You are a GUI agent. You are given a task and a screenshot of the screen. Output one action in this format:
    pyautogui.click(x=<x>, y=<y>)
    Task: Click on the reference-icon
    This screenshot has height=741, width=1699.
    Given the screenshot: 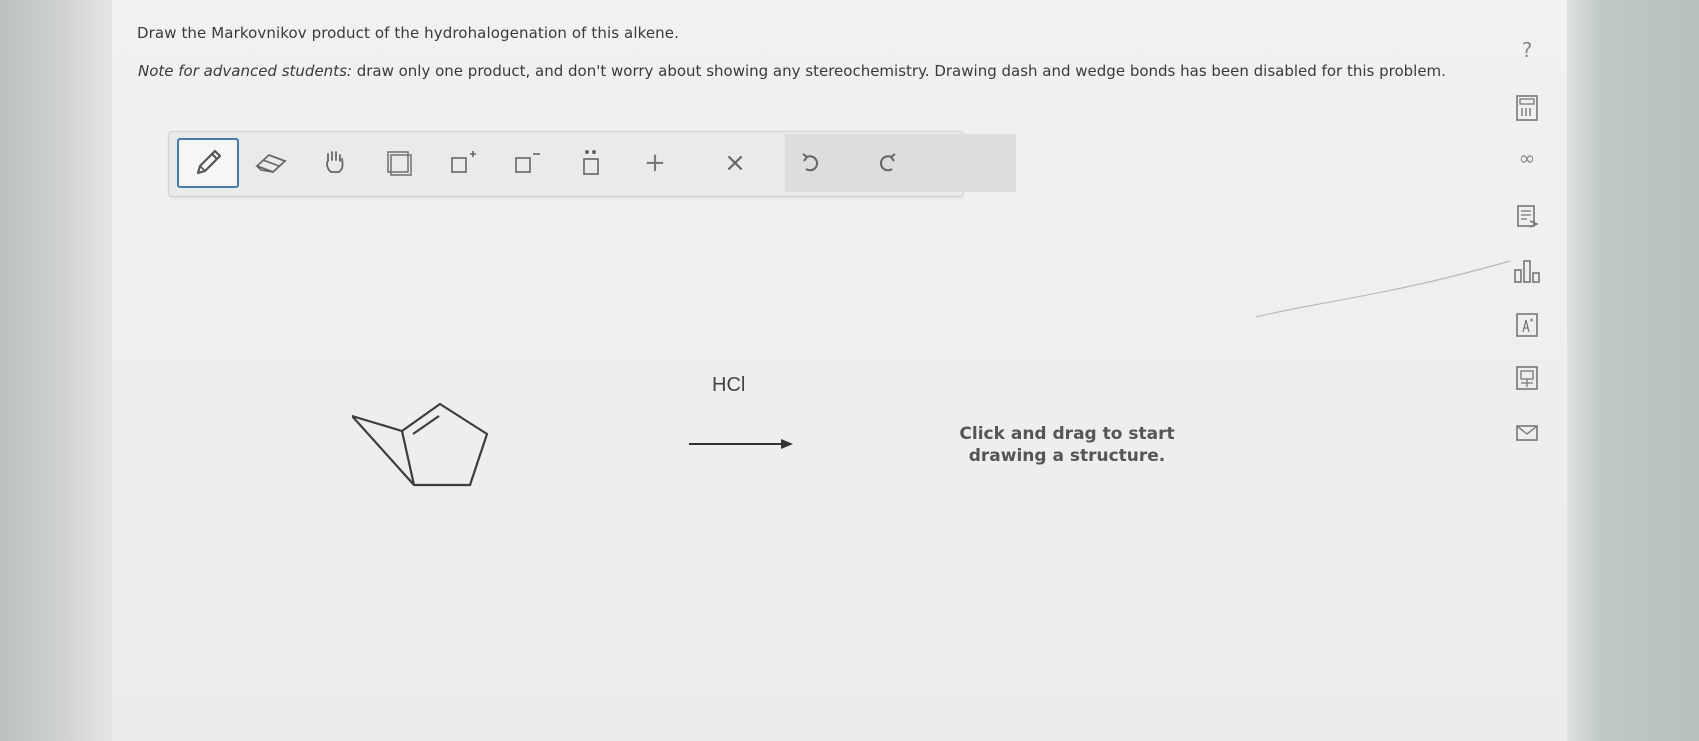 What is the action you would take?
    pyautogui.click(x=1527, y=378)
    